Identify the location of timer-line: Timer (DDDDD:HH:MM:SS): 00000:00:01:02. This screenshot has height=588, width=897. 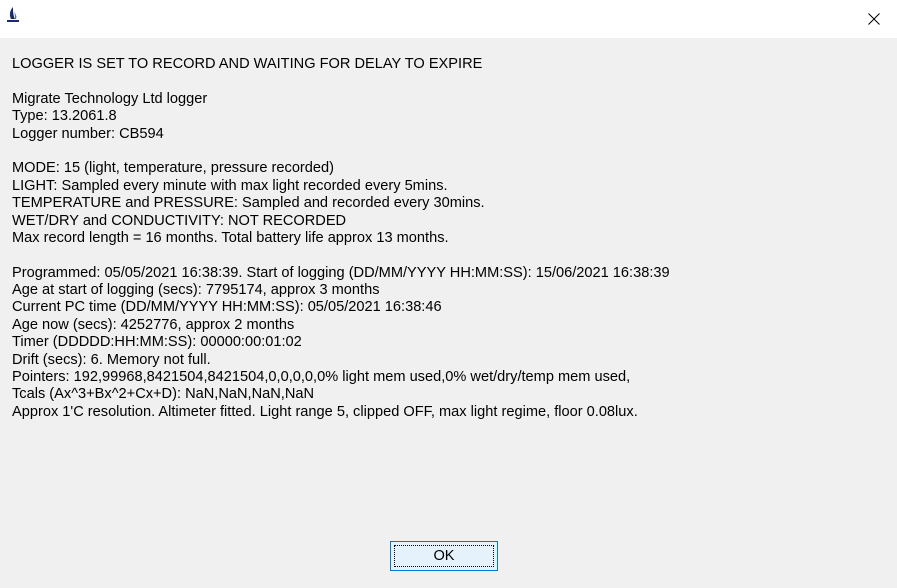
(157, 342).